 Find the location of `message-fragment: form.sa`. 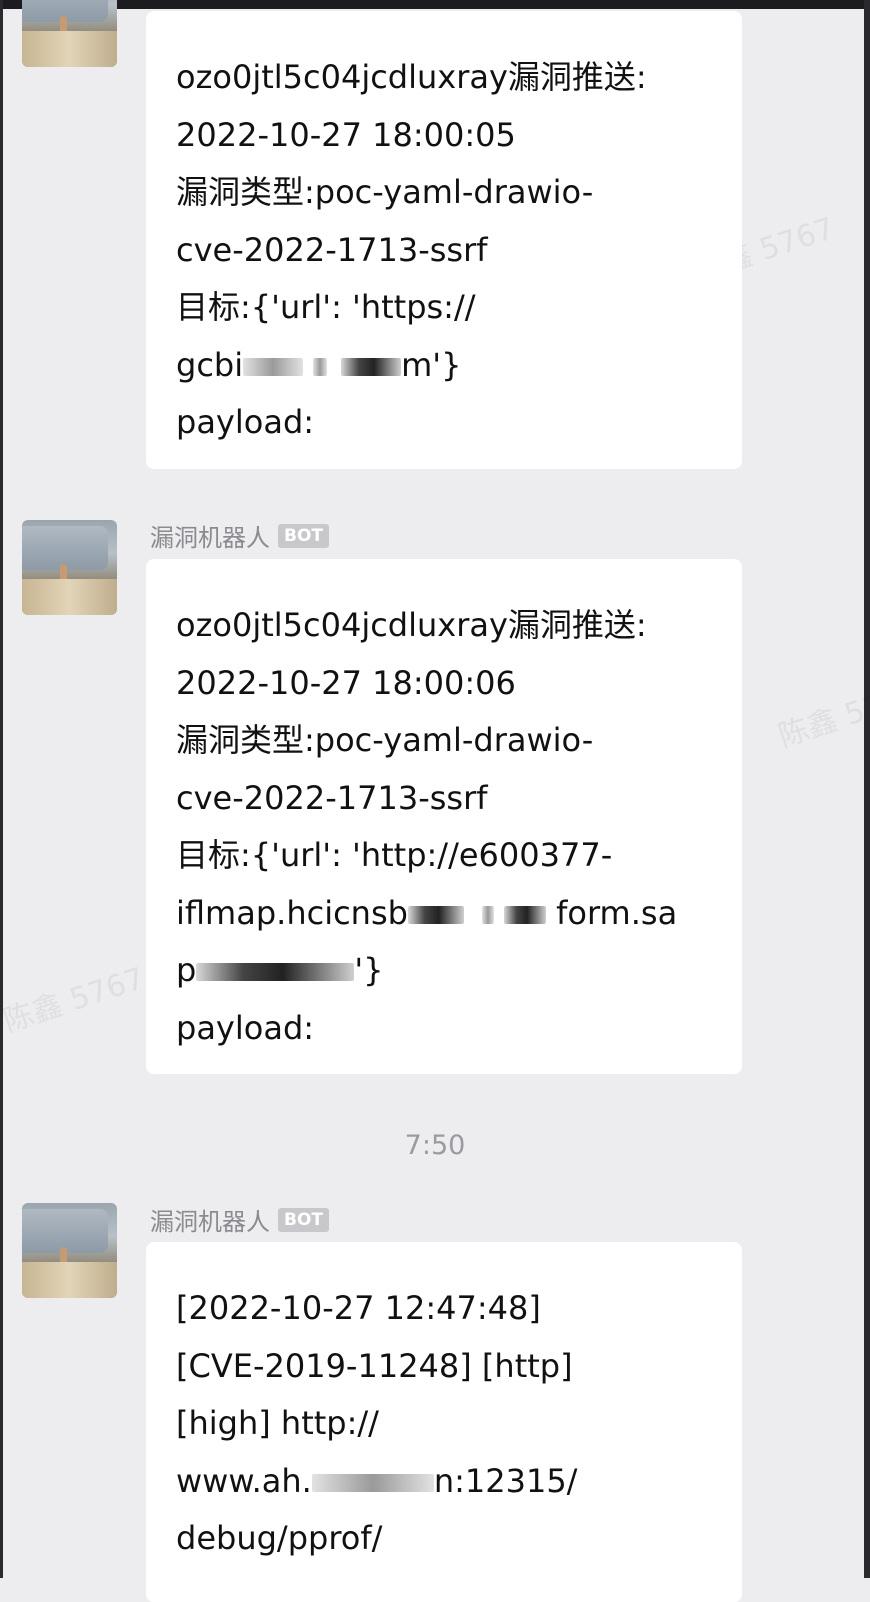

message-fragment: form.sa is located at coordinates (617, 912).